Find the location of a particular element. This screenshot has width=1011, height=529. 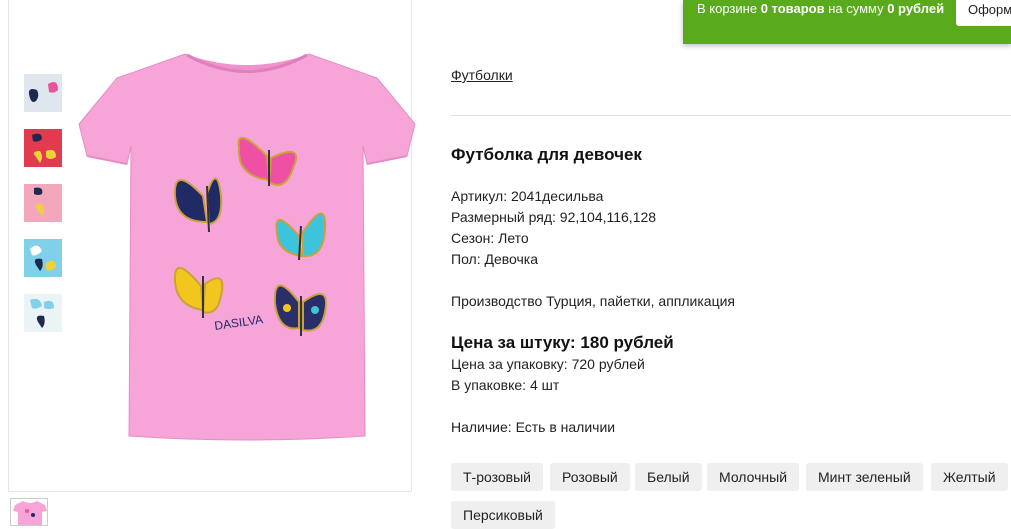

color-chip: Т-розовый is located at coordinates (497, 477).